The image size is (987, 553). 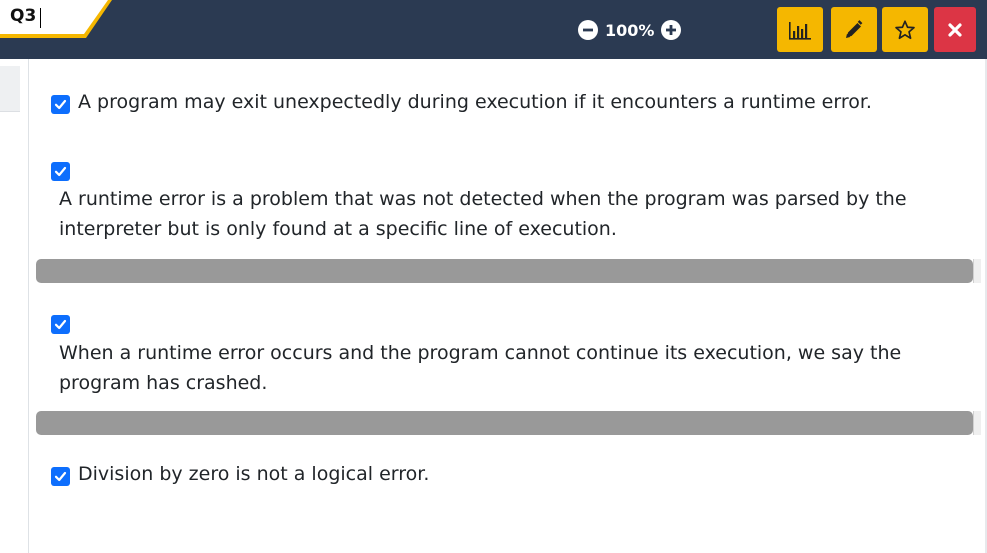 I want to click on statement-4-checkbox, so click(x=60, y=476).